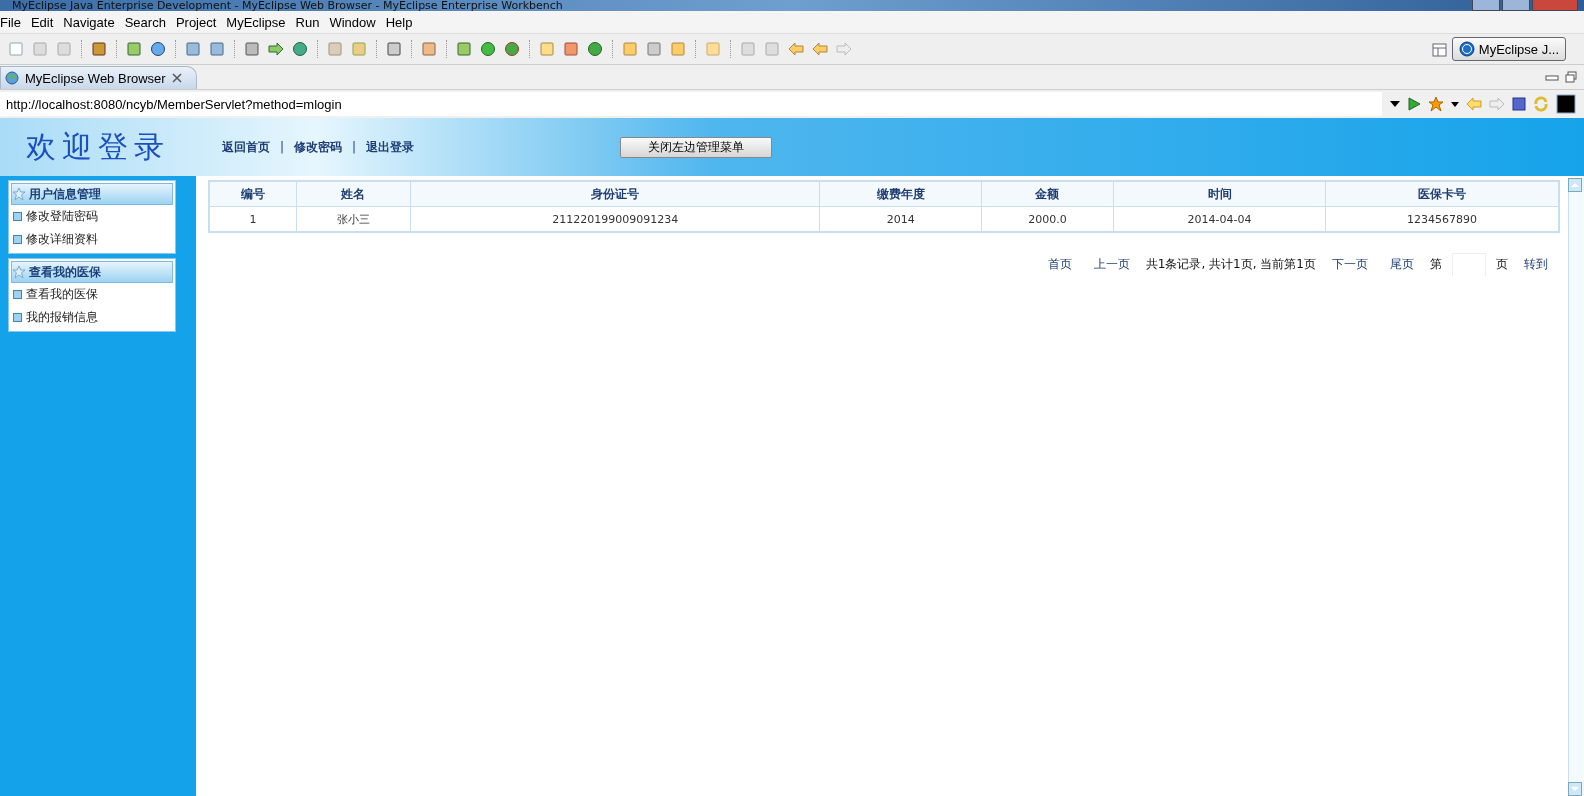 Image resolution: width=1584 pixels, height=796 pixels. Describe the element at coordinates (197, 22) in the screenshot. I see `menu-item: Project` at that location.